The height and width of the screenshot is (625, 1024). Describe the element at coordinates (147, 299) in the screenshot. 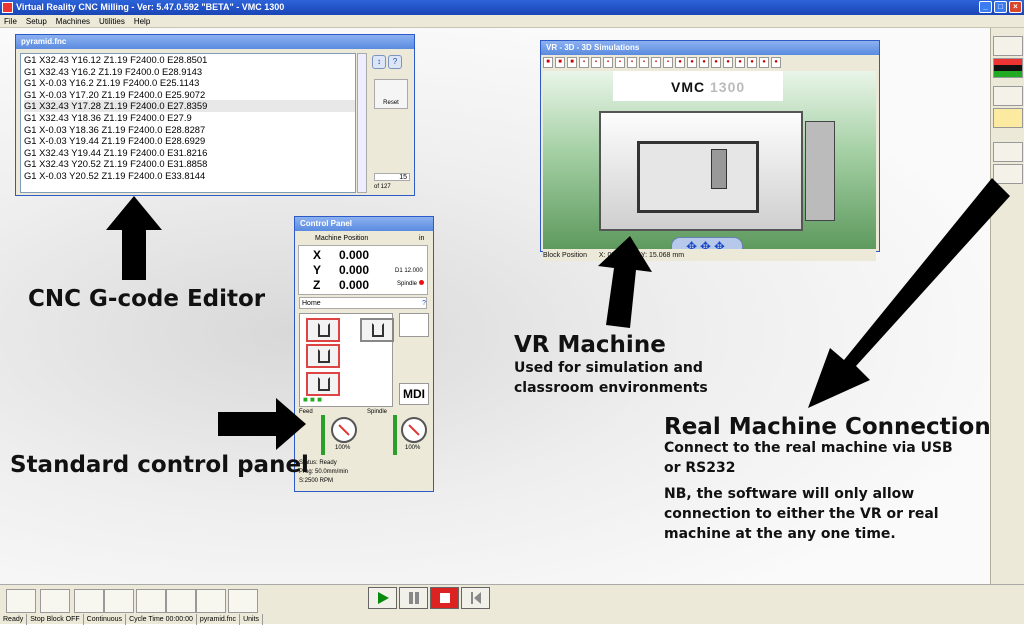

I see `caption-editor: CNC G-code Editor` at that location.